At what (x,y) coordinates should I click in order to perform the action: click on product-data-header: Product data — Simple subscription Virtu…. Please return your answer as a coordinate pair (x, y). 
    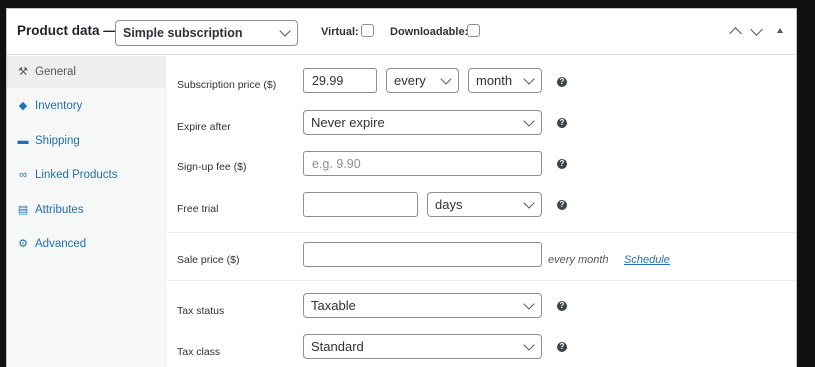
    Looking at the image, I should click on (401, 32).